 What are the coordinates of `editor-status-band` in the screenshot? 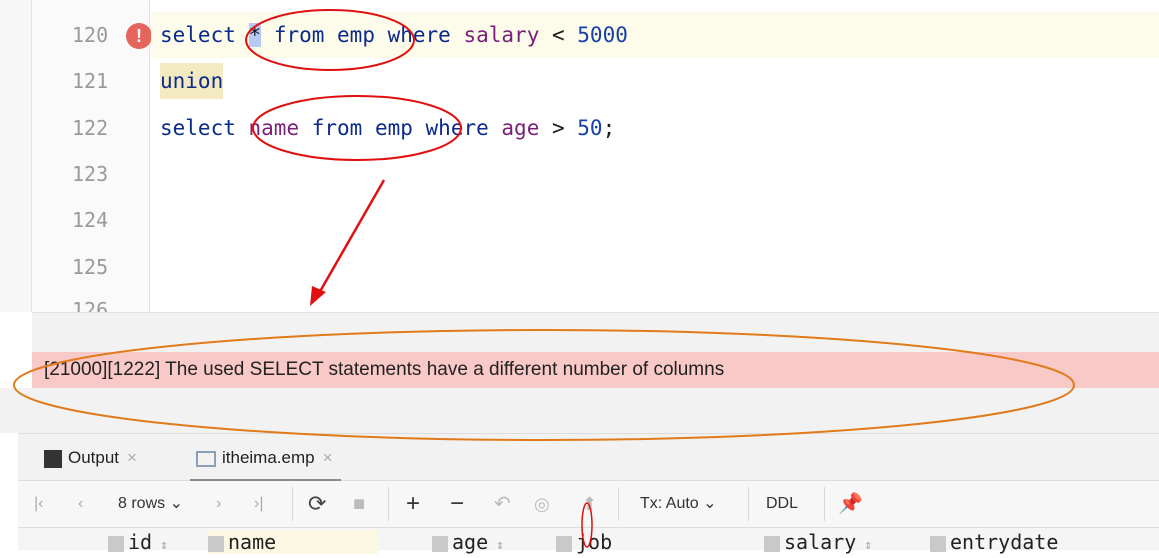 It's located at (595, 332).